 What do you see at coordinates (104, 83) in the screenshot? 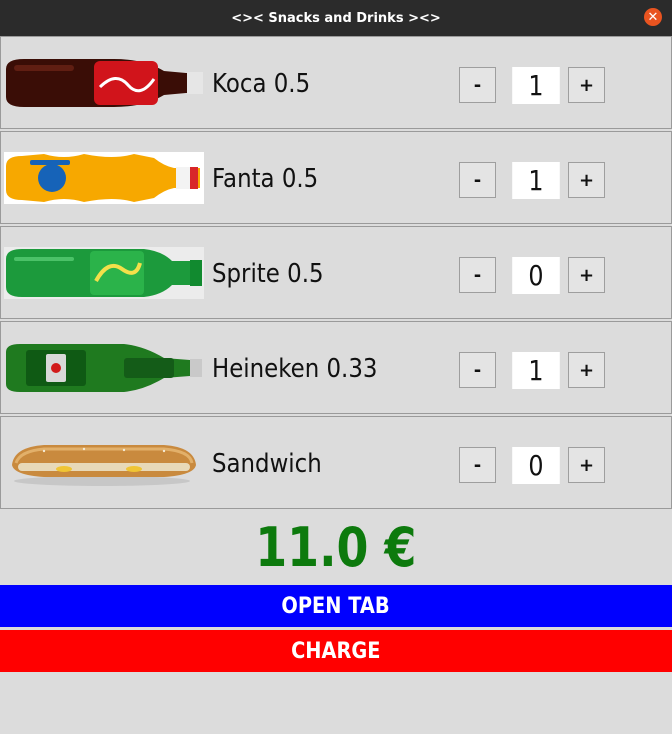
I see `cola-bottle-image` at bounding box center [104, 83].